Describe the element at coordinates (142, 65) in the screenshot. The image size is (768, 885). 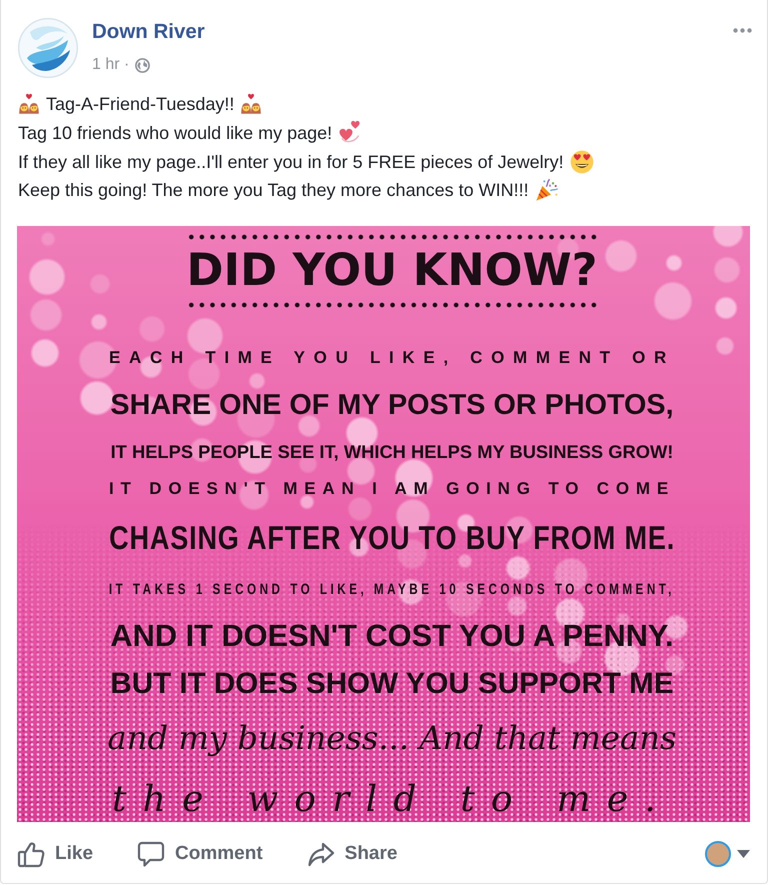
I see `globe-icon` at that location.